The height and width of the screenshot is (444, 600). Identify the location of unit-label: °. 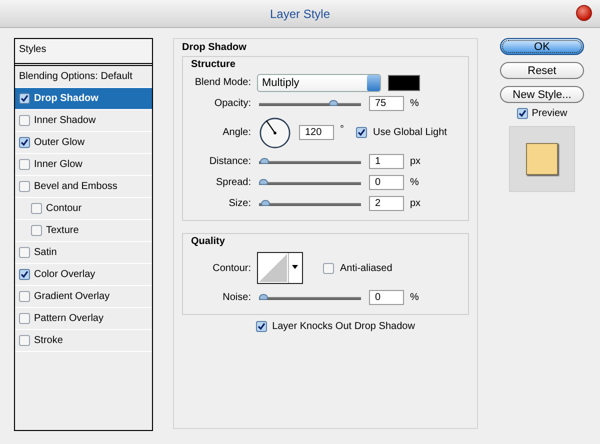
(342, 129).